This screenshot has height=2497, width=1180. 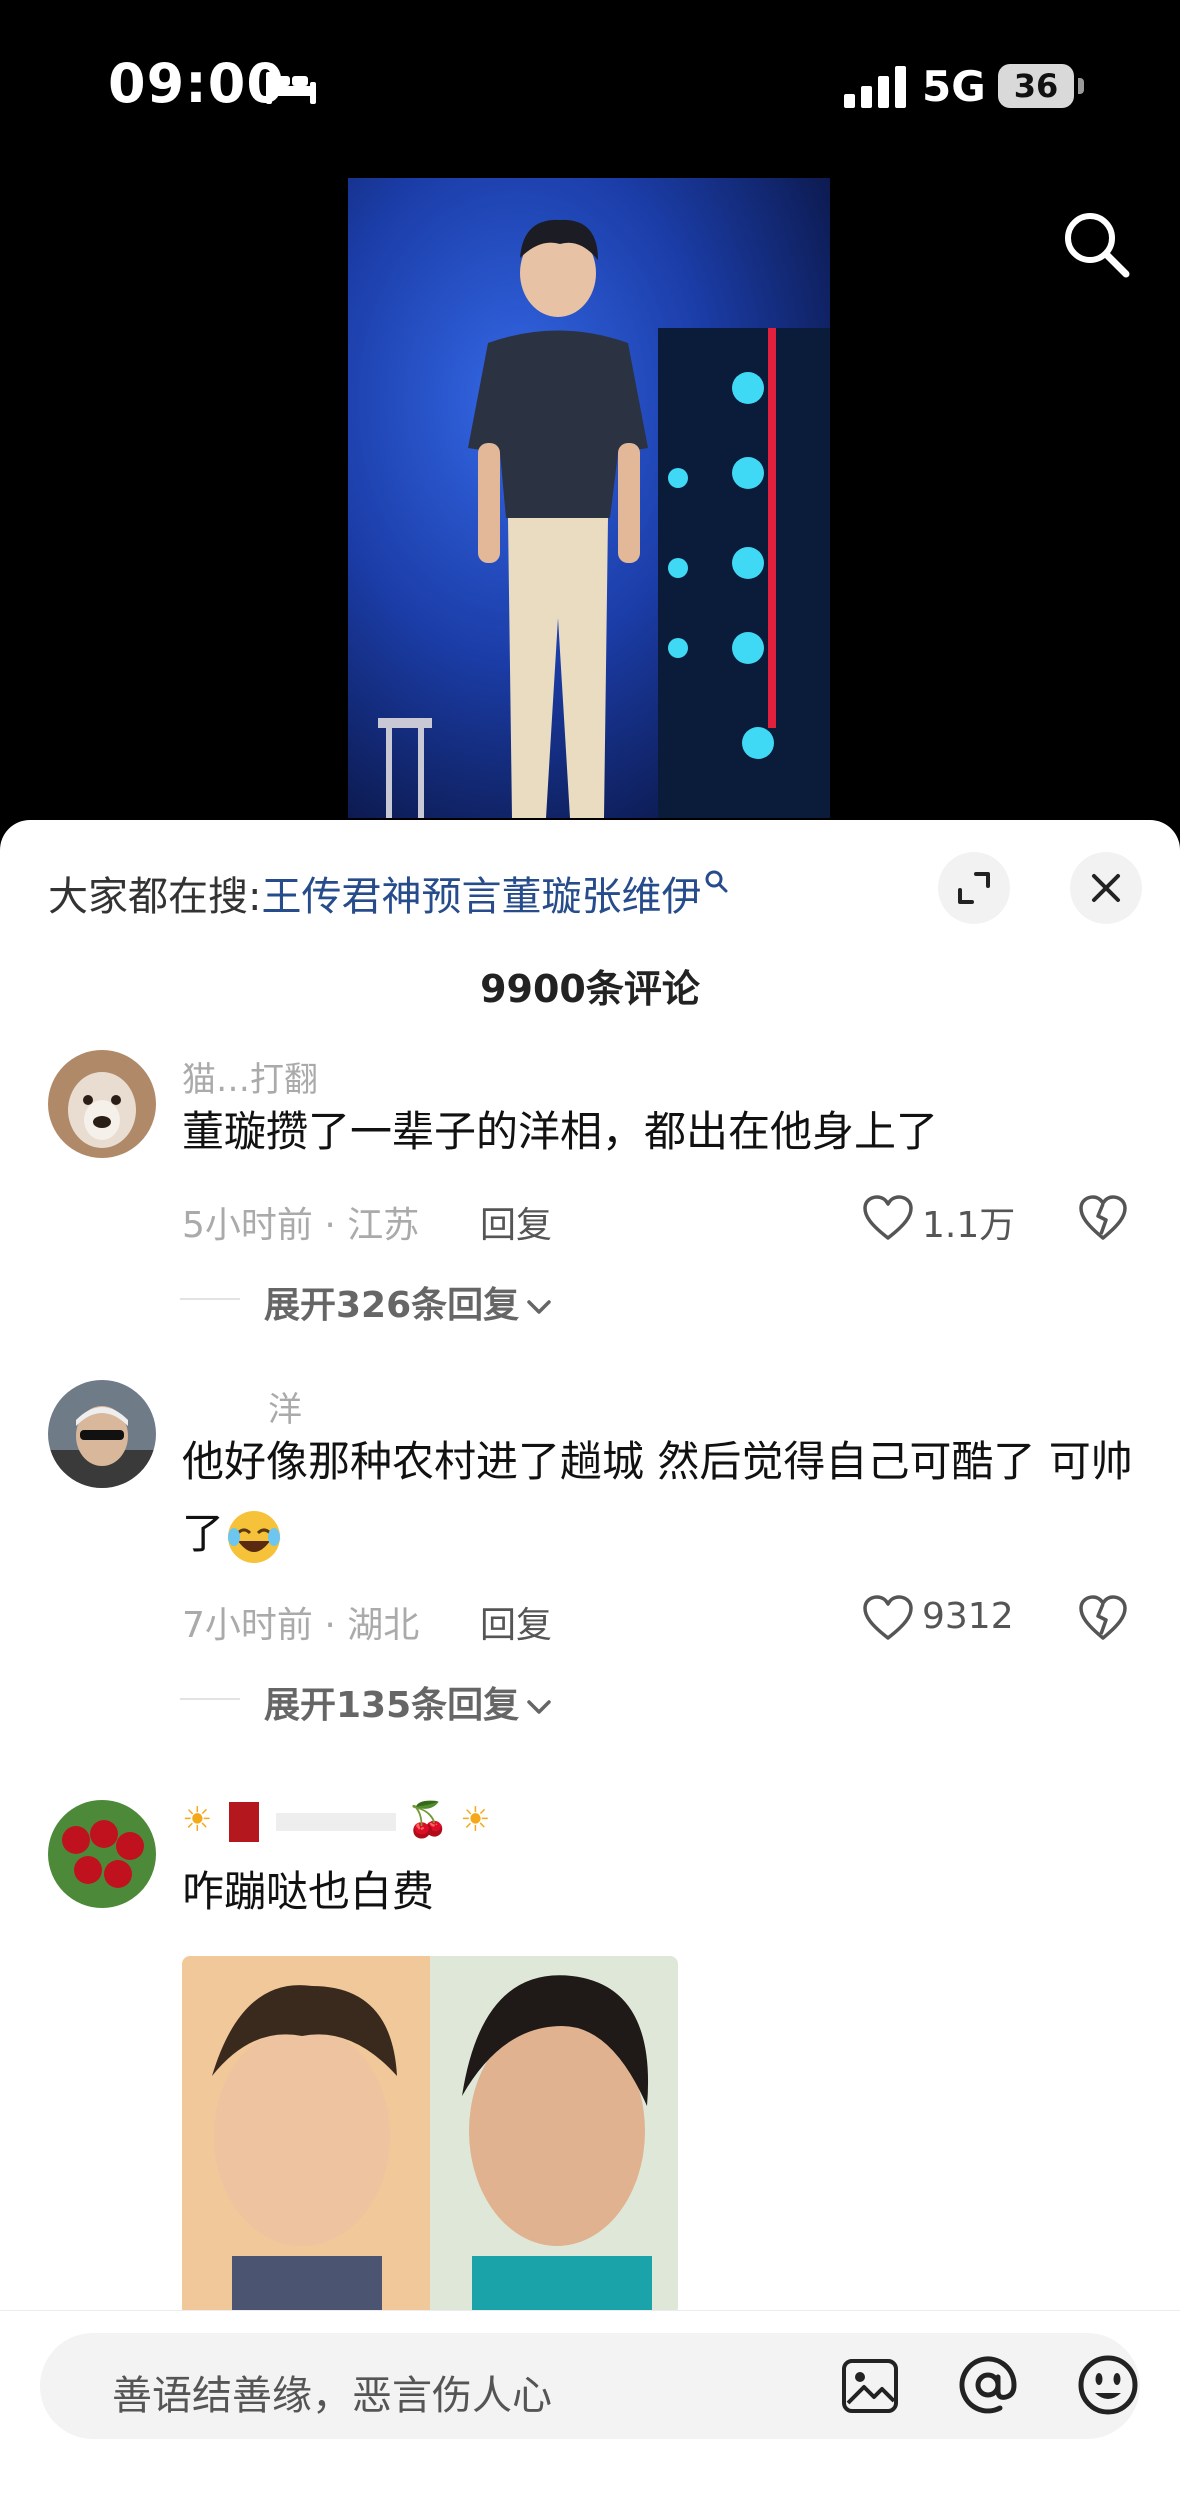 I want to click on comment-text: 他好像那种农村进了趟城 然后觉得自己可酷了 可帅了, so click(x=662, y=1498).